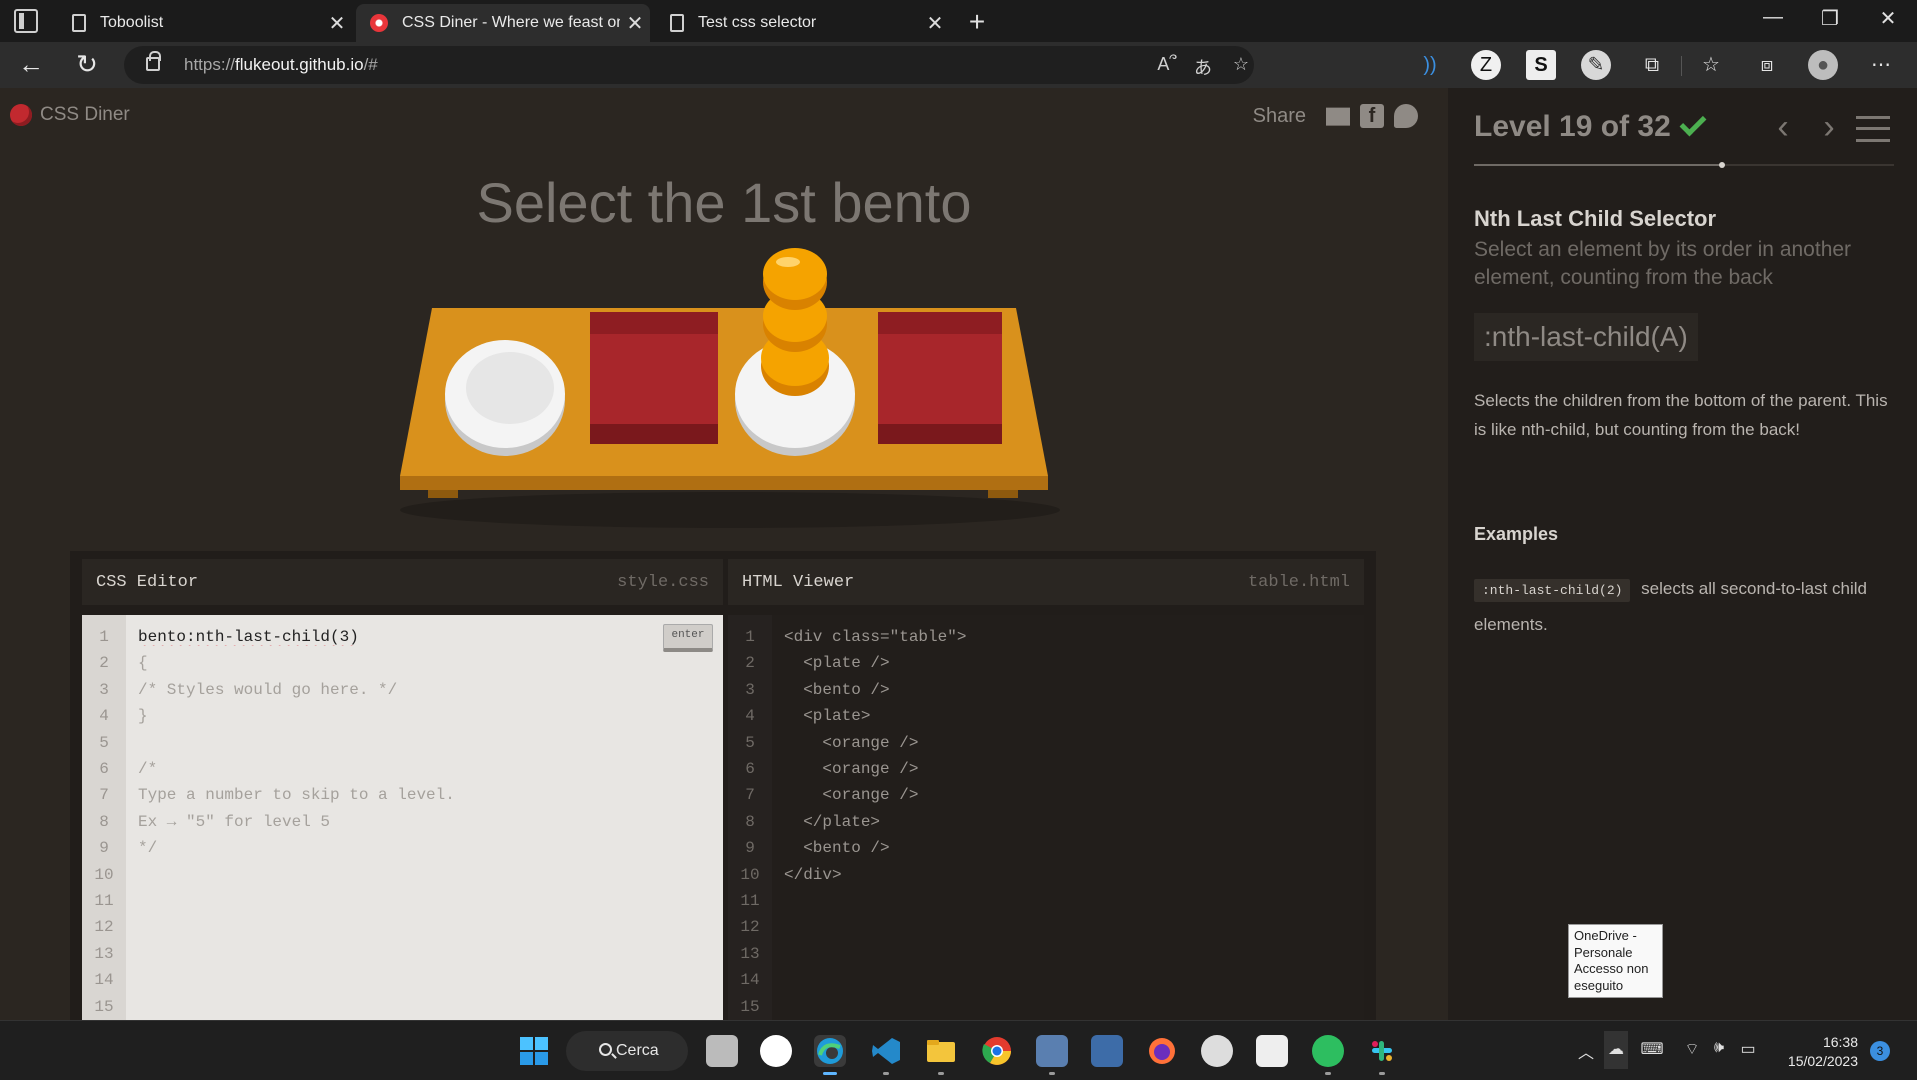 This screenshot has width=1917, height=1080. Describe the element at coordinates (1829, 127) in the screenshot. I see `next-level-button: ›` at that location.